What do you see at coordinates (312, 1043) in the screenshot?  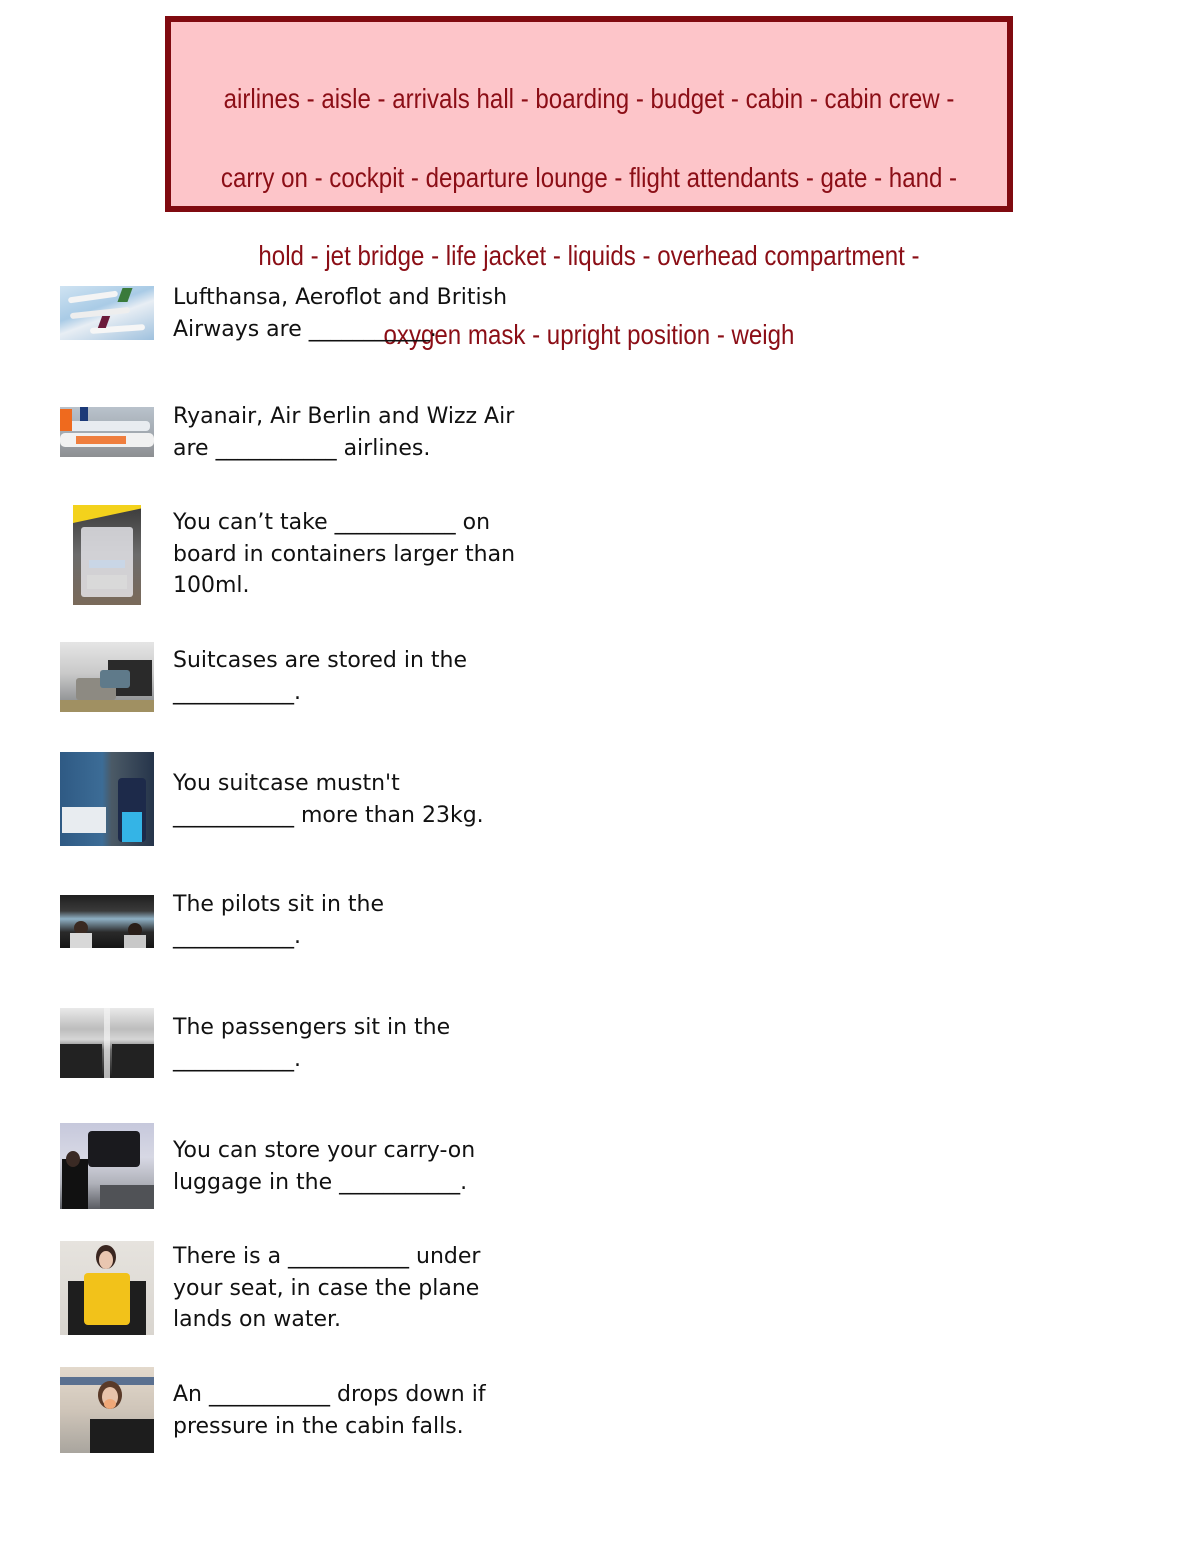 I see `question-text: The passengers sit in the ___________.` at bounding box center [312, 1043].